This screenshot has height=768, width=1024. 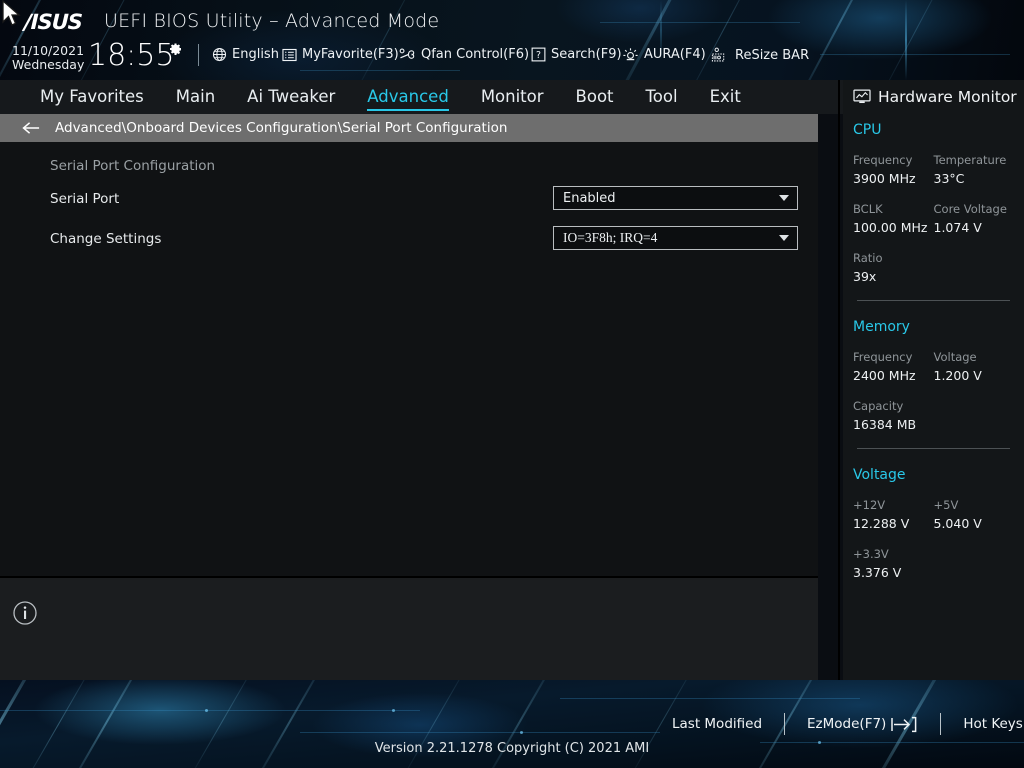 I want to click on hw-key: Temperature, so click(x=970, y=160).